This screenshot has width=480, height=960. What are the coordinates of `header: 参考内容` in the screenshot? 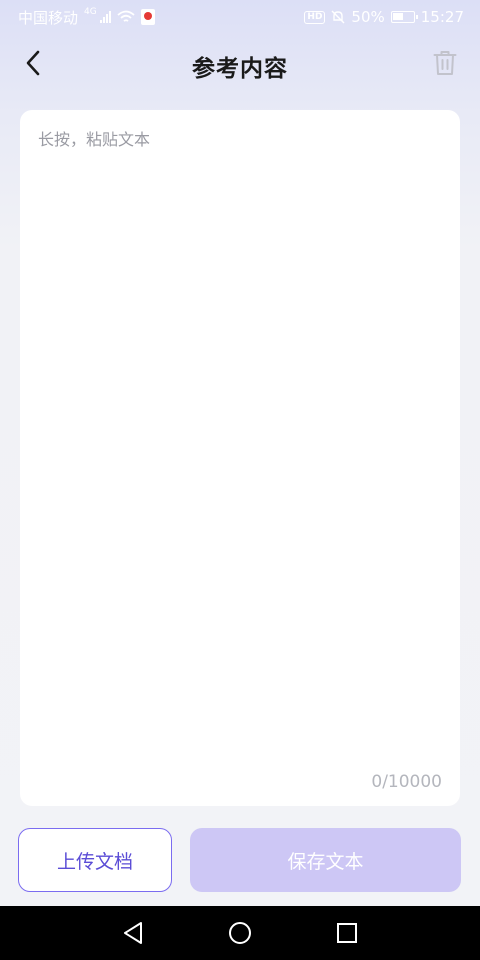 It's located at (240, 64).